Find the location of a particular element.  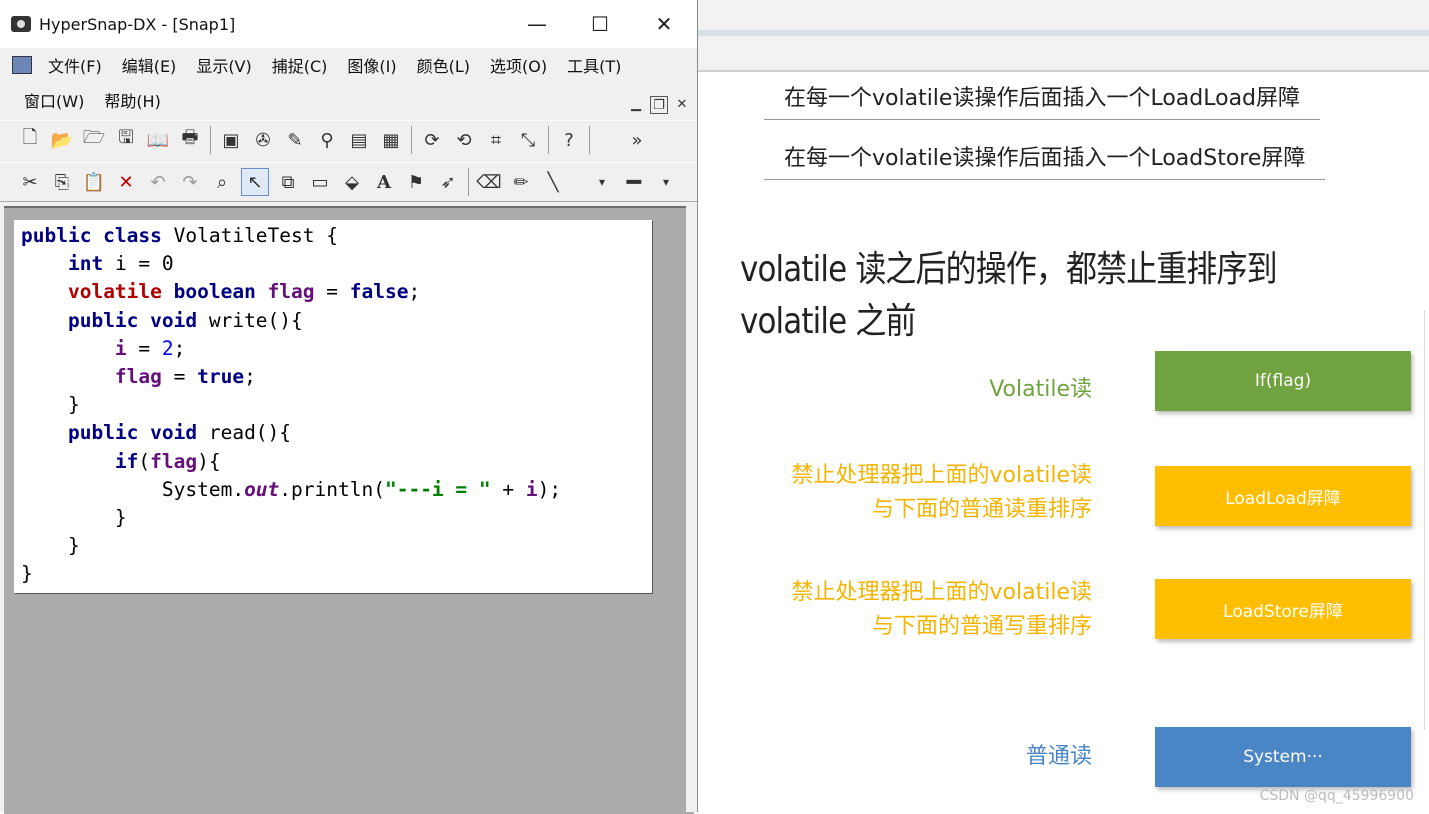

title-bar: HyperSnap-DX - [Snap1] — ☐ ✕ is located at coordinates (348, 24).